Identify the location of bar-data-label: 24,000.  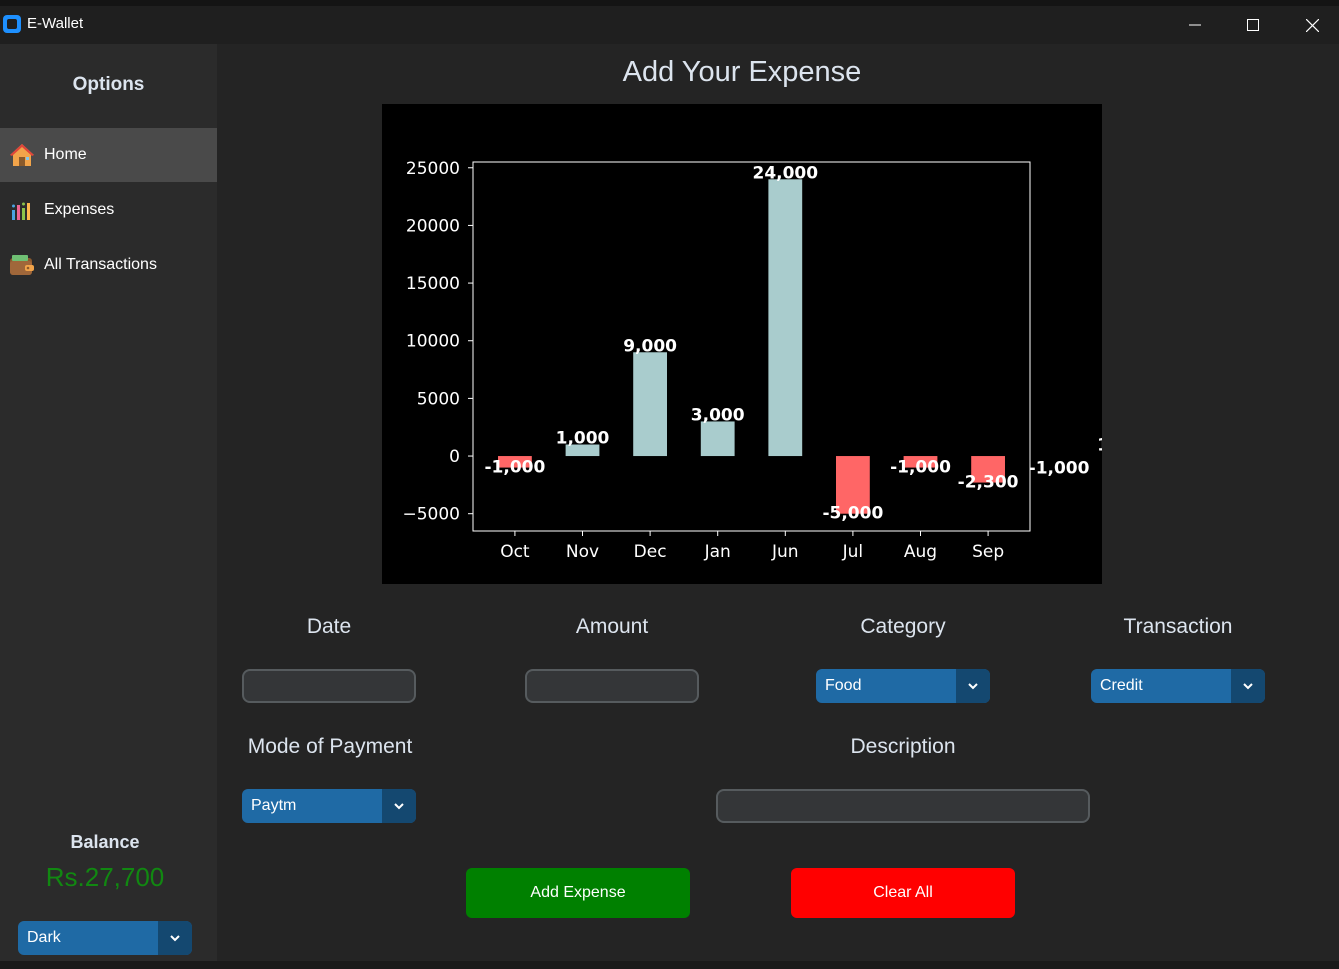
(785, 173).